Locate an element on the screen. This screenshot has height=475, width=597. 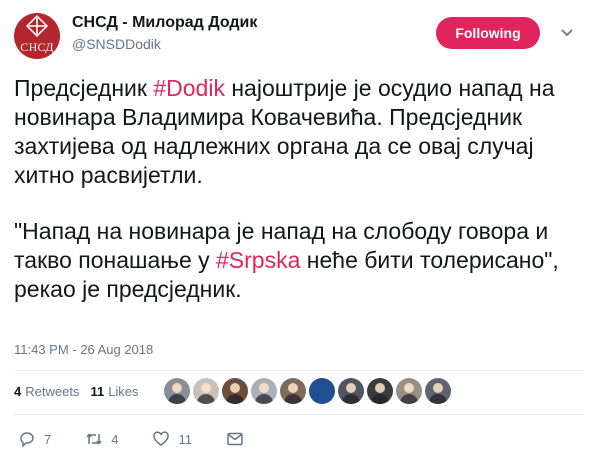
like-count: 11 is located at coordinates (185, 439).